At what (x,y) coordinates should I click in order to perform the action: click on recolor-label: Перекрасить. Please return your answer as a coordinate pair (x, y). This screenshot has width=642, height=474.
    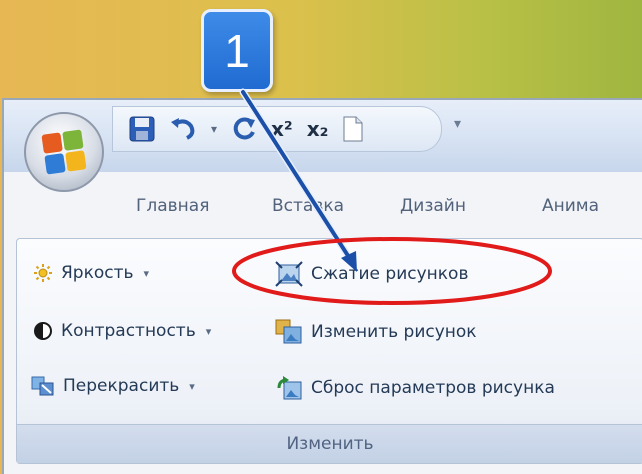
    Looking at the image, I should click on (121, 386).